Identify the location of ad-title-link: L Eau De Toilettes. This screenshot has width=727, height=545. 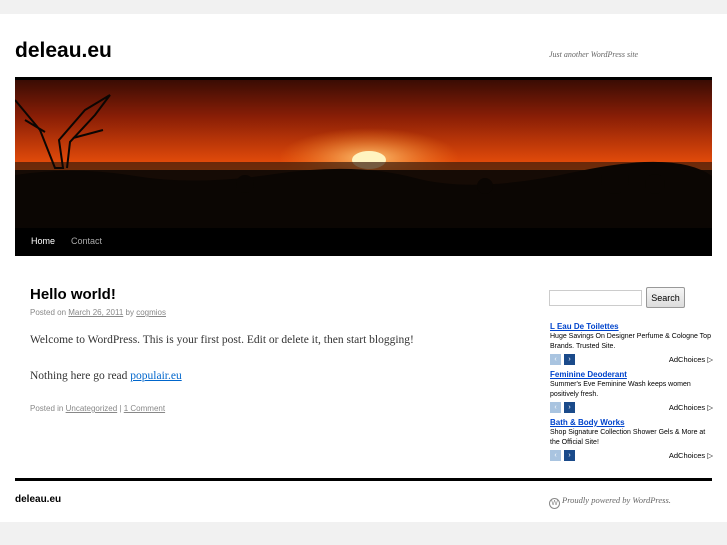
(631, 326).